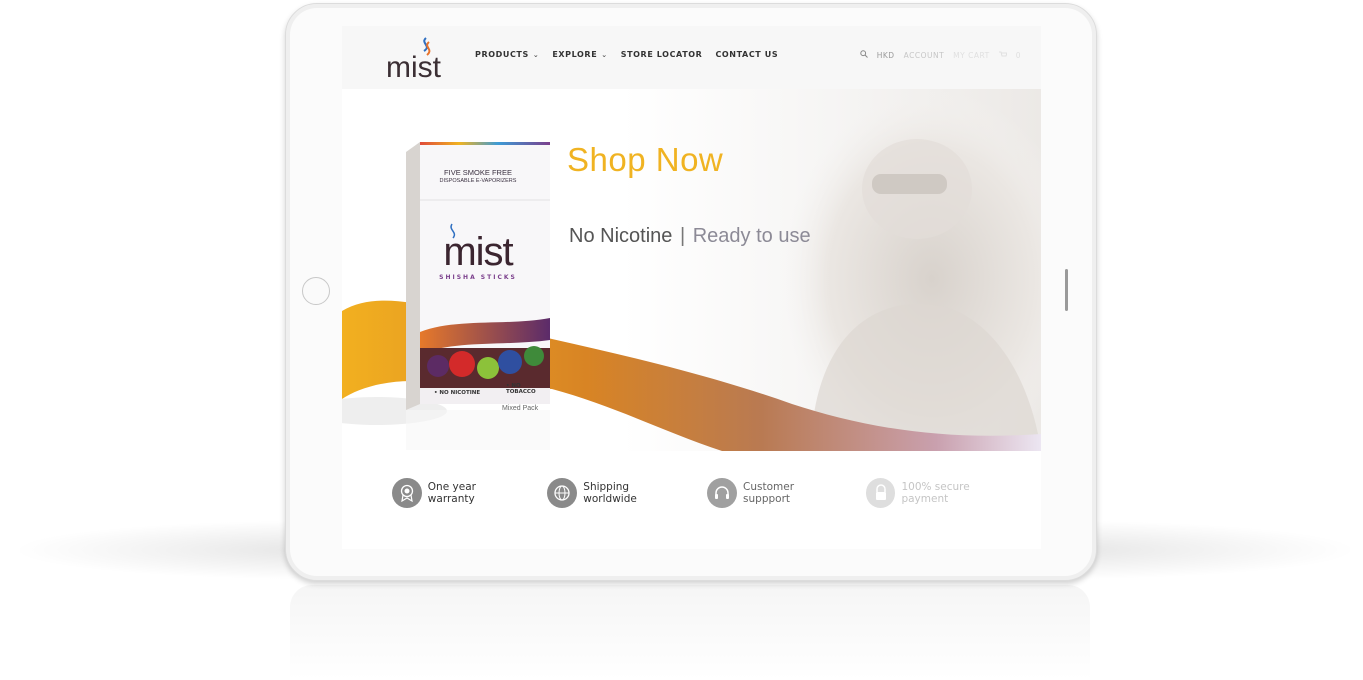 The height and width of the screenshot is (680, 1363). Describe the element at coordinates (478, 172) in the screenshot. I see `box-line1: FIVE SMOKE FREE` at that location.